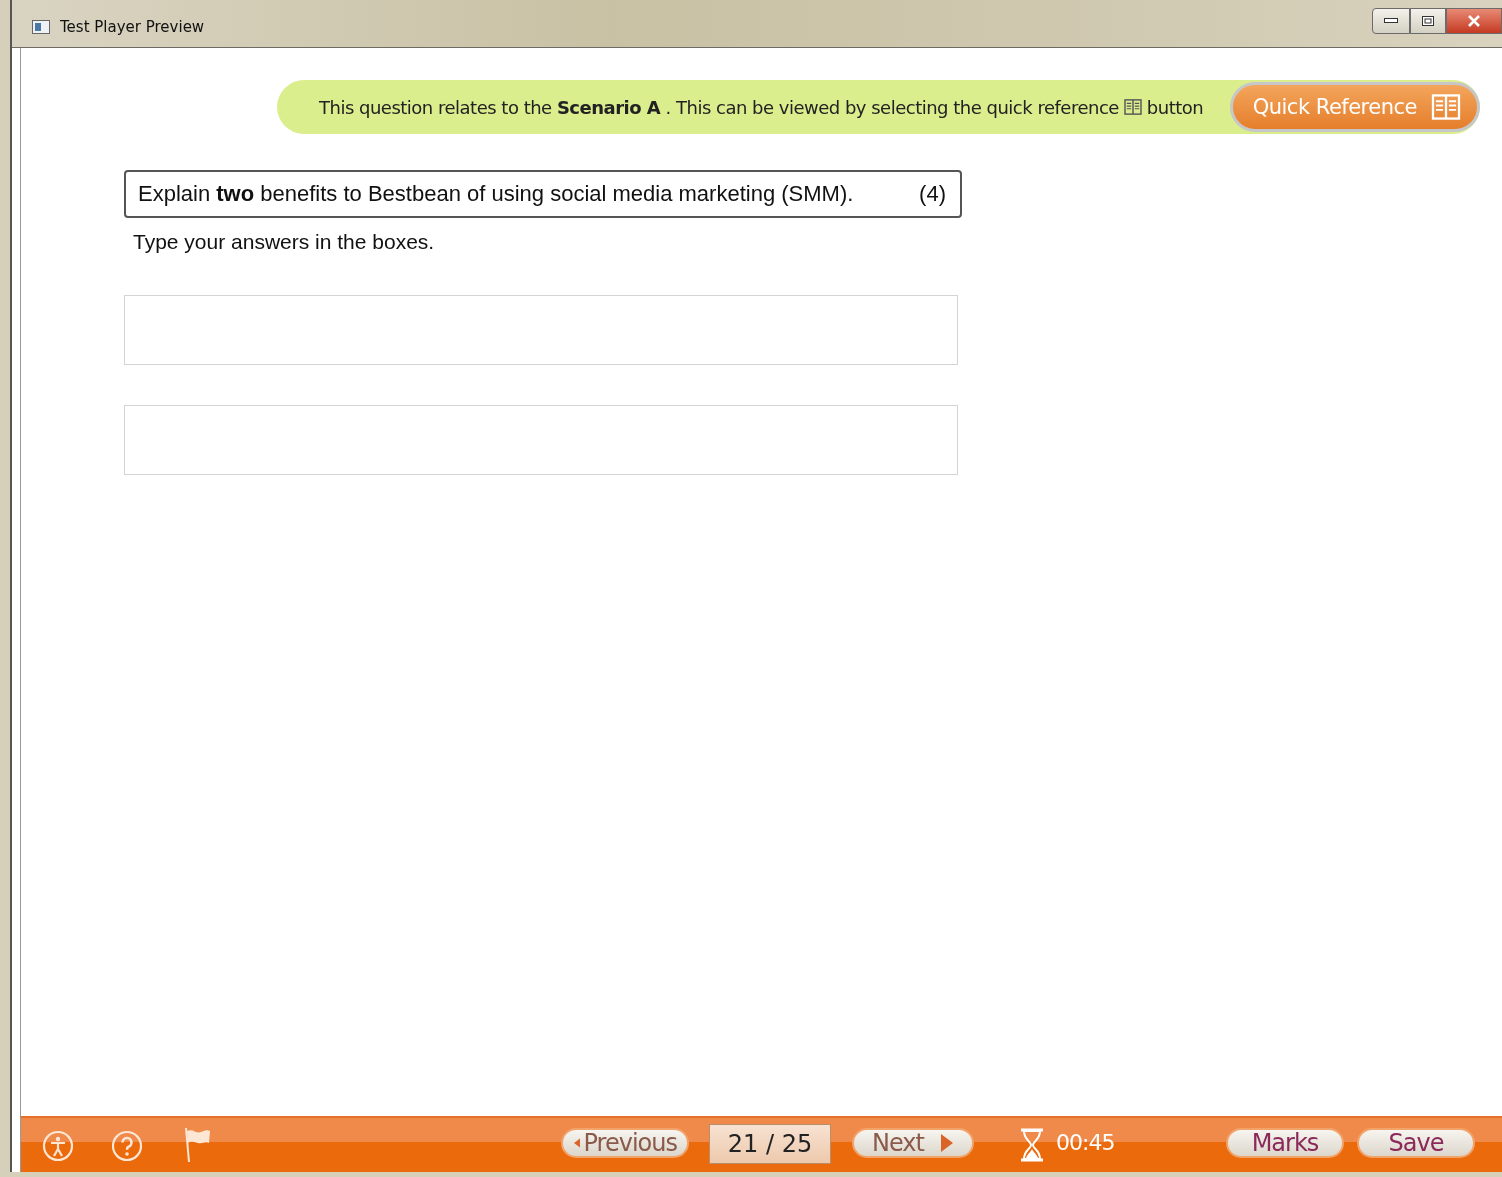  I want to click on minimize-icon, so click(1391, 21).